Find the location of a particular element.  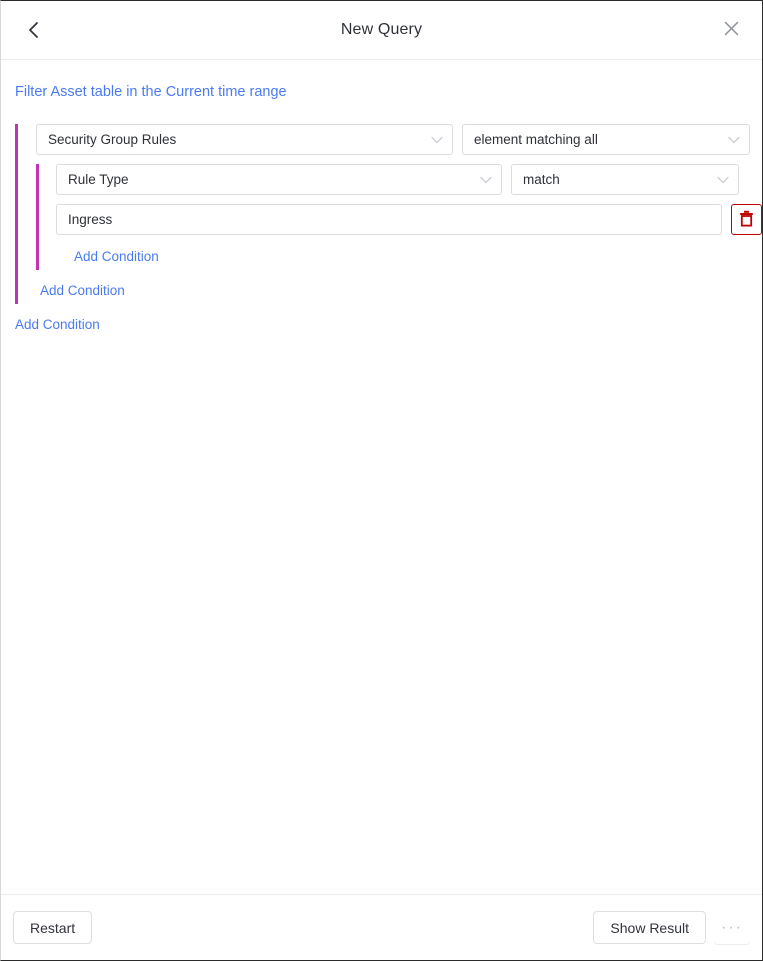

ellipsis-icon: ··· is located at coordinates (732, 927).